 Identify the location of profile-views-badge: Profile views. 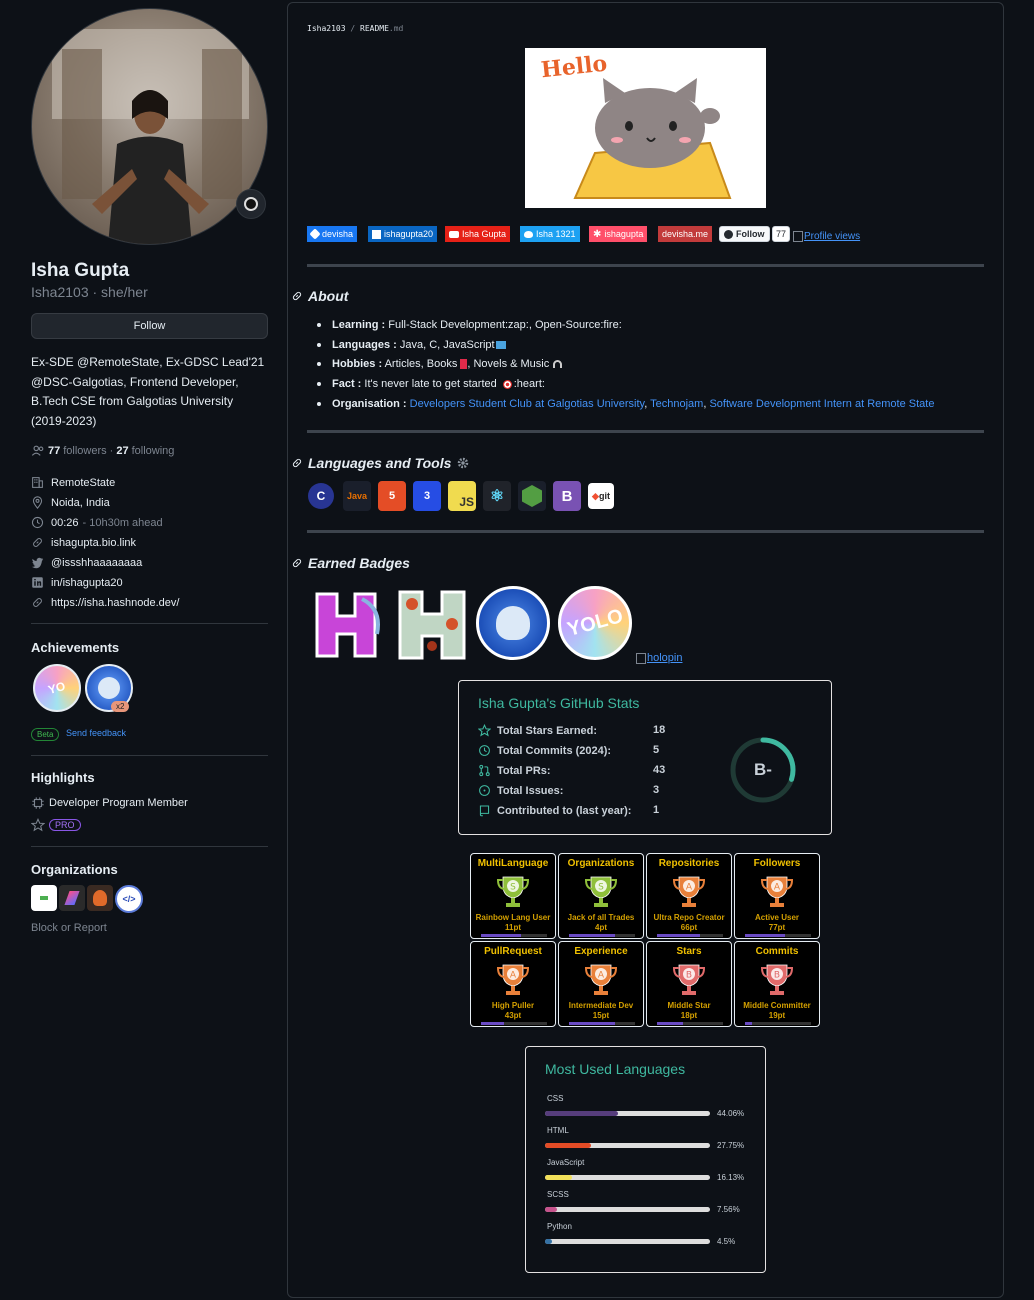
(826, 236).